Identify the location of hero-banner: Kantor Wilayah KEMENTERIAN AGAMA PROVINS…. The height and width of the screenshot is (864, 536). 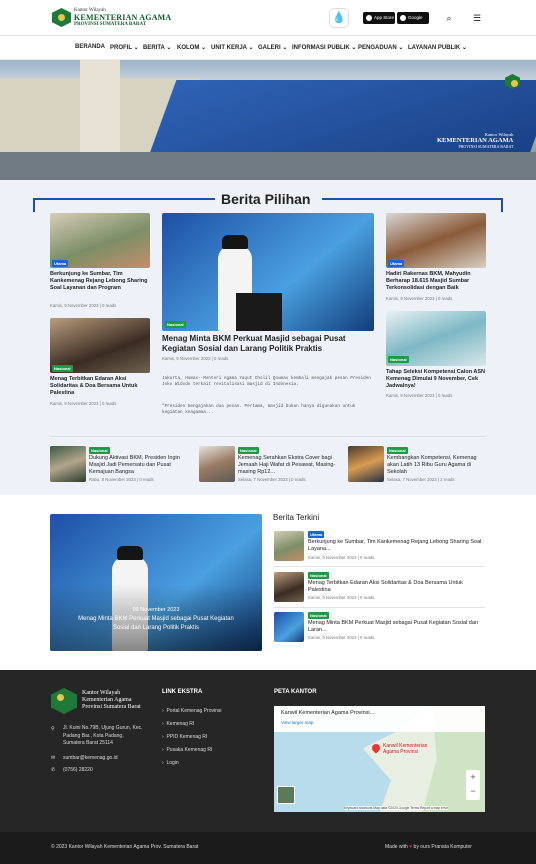
(268, 120).